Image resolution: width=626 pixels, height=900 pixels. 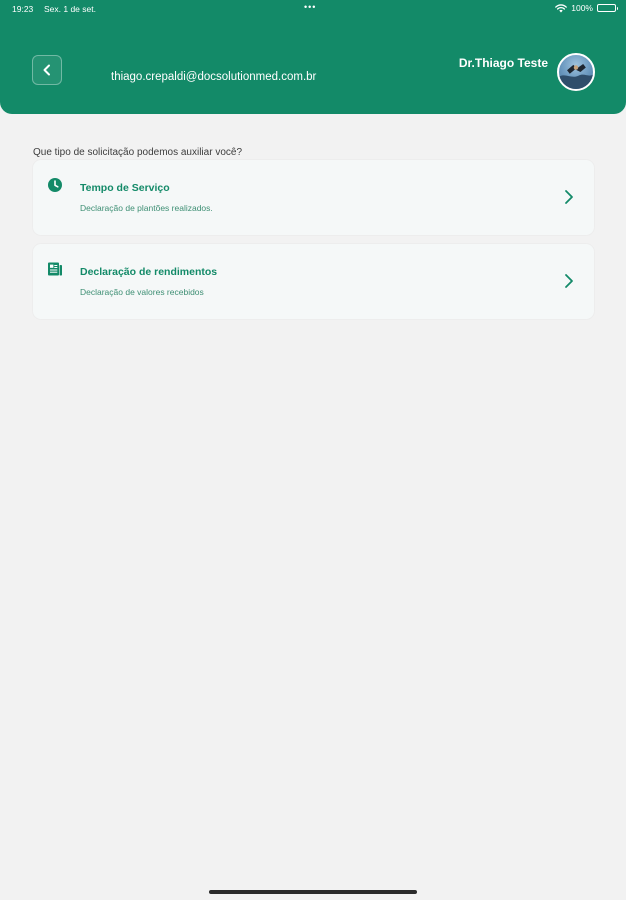 I want to click on back-button, so click(x=47, y=70).